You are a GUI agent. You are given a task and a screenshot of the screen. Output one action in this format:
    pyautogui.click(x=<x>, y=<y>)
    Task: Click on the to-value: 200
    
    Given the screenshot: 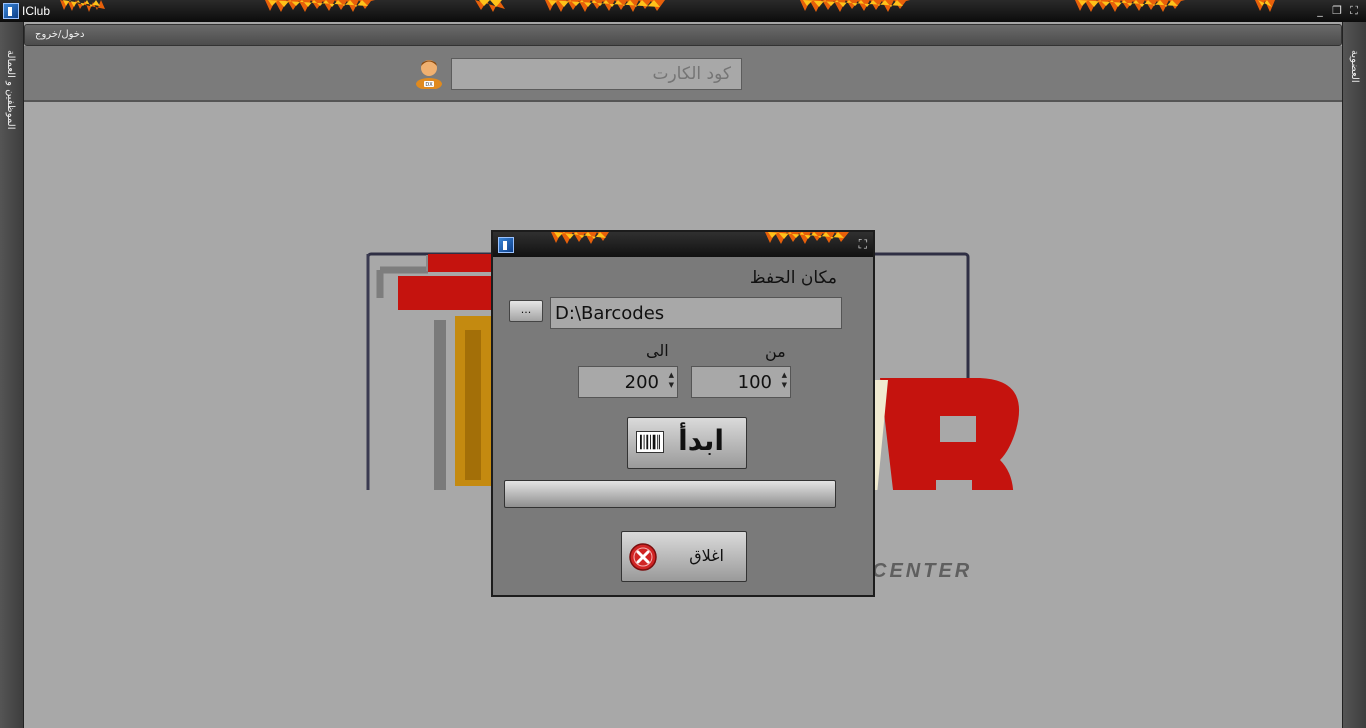 What is the action you would take?
    pyautogui.click(x=641, y=382)
    